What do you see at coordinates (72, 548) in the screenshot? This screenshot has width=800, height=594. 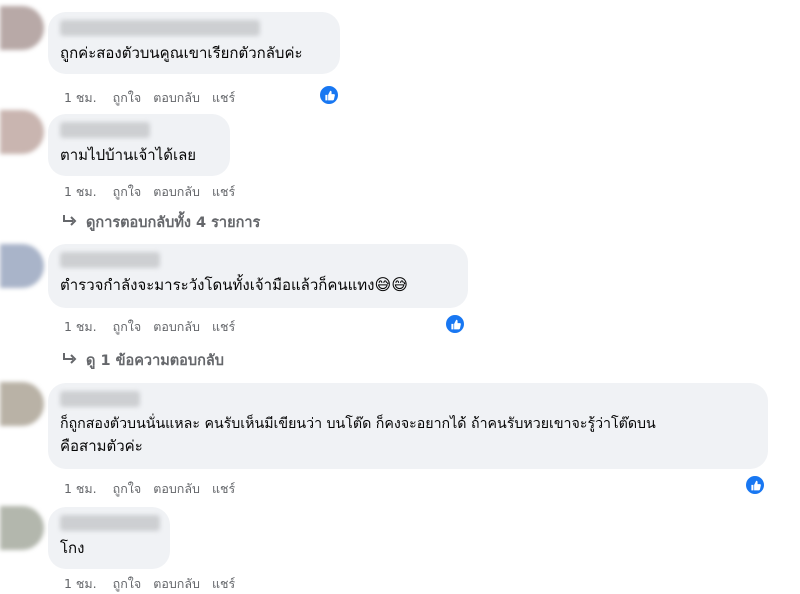 I see `comment-text: โกง` at bounding box center [72, 548].